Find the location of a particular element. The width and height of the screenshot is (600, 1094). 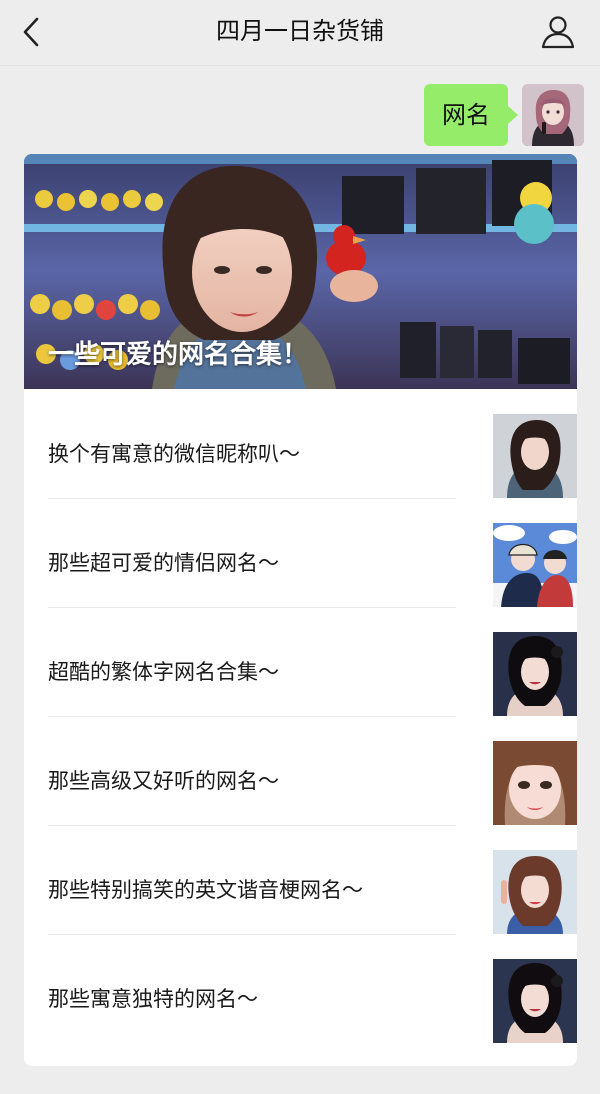

list-item: 那些高级又好听的网名～ is located at coordinates (312, 770).